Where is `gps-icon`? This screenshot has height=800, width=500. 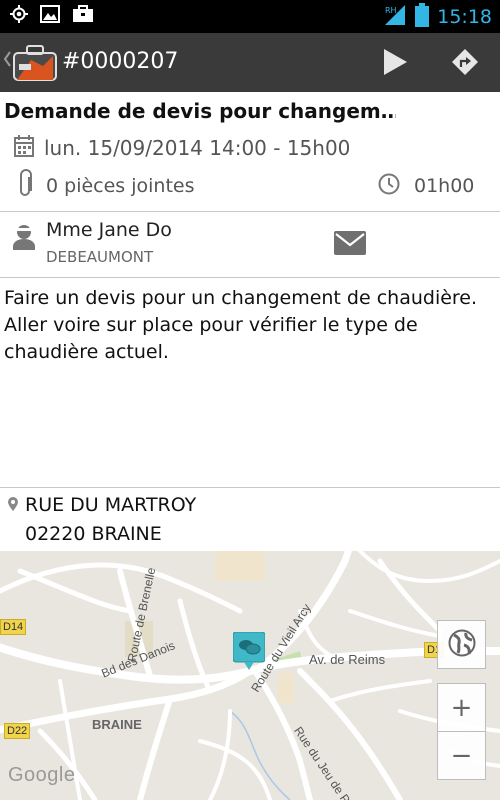 gps-icon is located at coordinates (19, 16).